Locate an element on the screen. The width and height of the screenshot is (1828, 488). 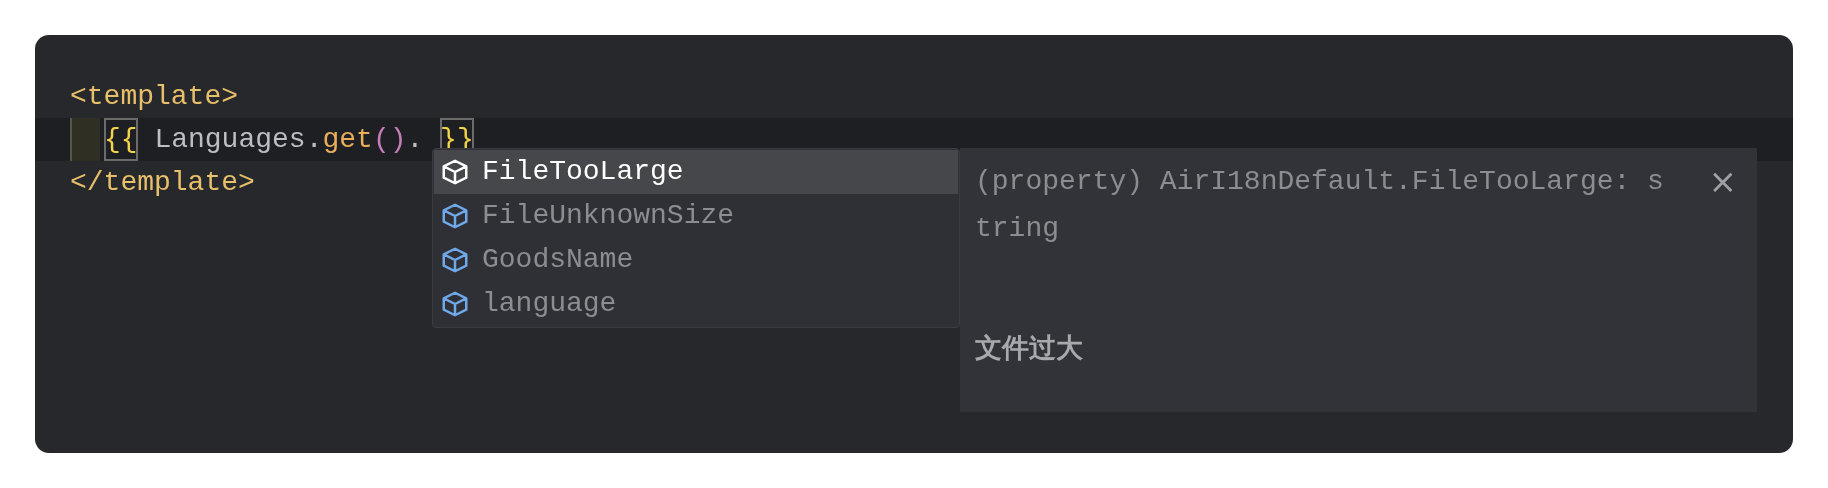
code-token: get is located at coordinates (347, 140).